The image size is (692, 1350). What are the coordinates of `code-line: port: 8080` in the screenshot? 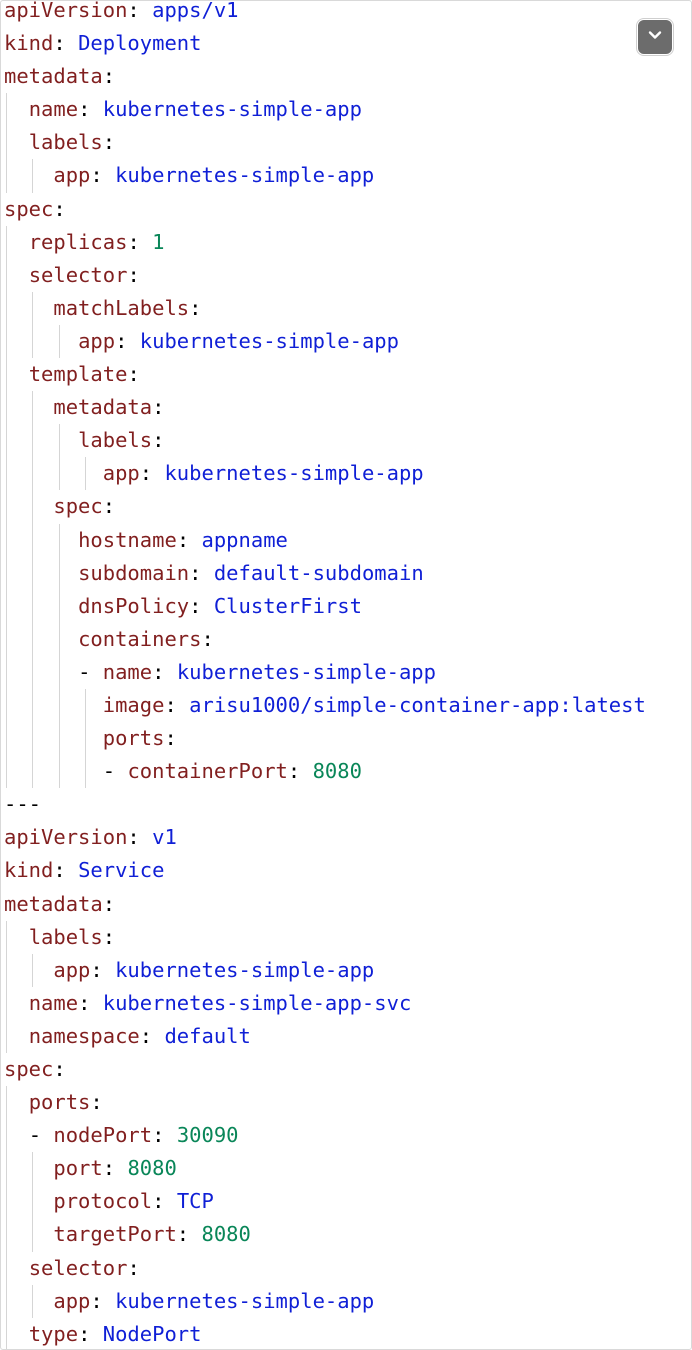 It's located at (347, 1169).